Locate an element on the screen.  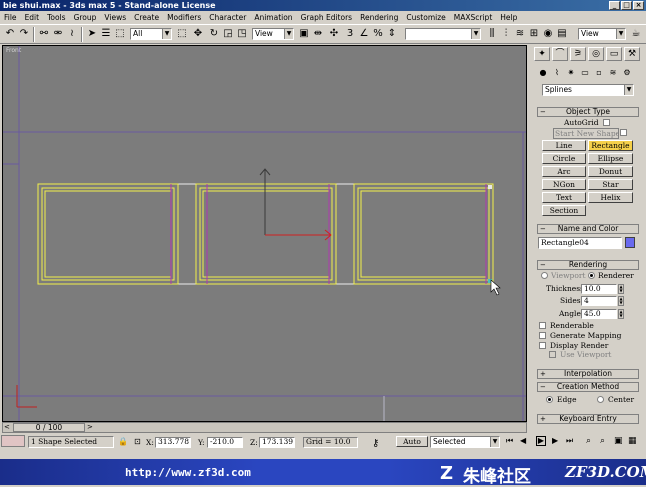
pivot-icon: ▣ is located at coordinates (304, 34).